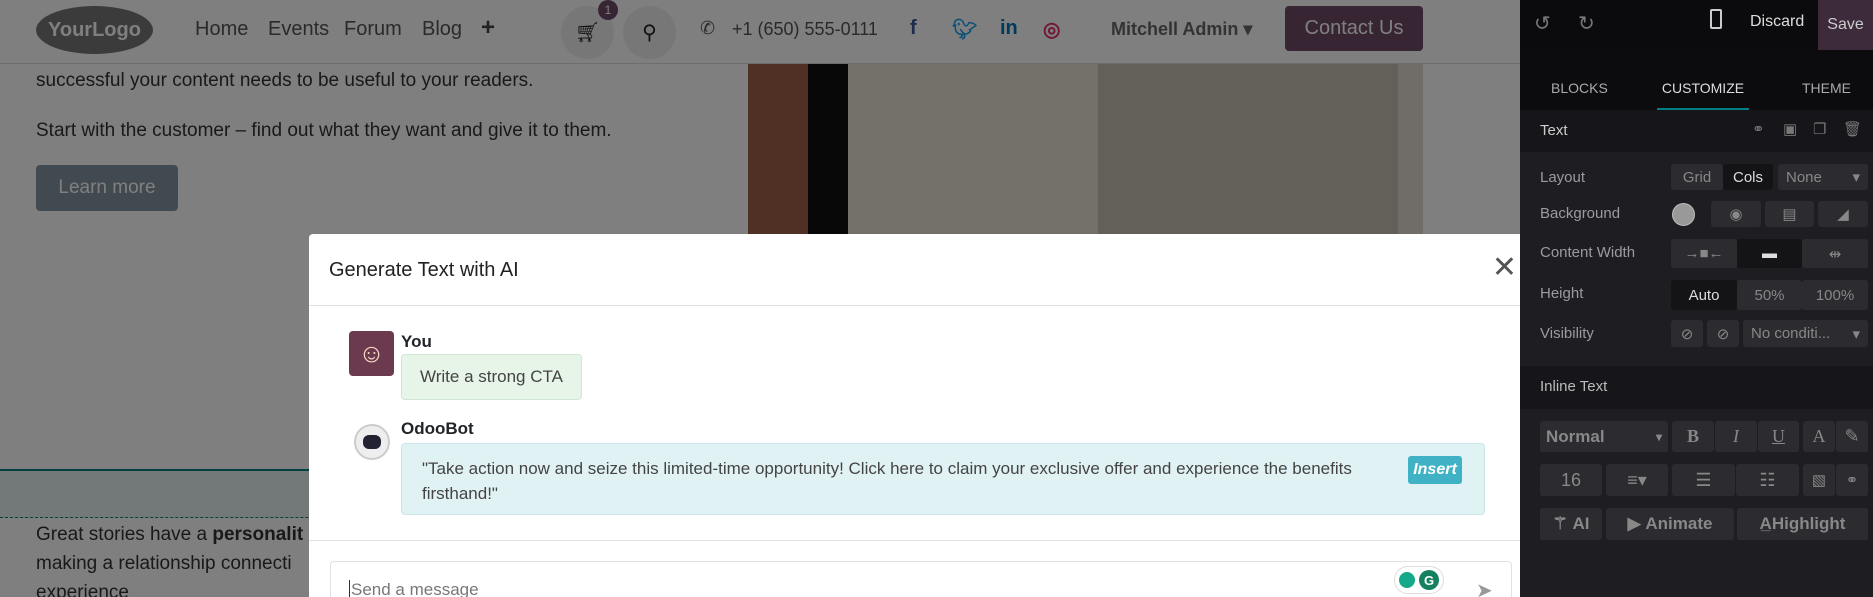 The width and height of the screenshot is (1873, 597). What do you see at coordinates (372, 442) in the screenshot?
I see `odoobot-avatar` at bounding box center [372, 442].